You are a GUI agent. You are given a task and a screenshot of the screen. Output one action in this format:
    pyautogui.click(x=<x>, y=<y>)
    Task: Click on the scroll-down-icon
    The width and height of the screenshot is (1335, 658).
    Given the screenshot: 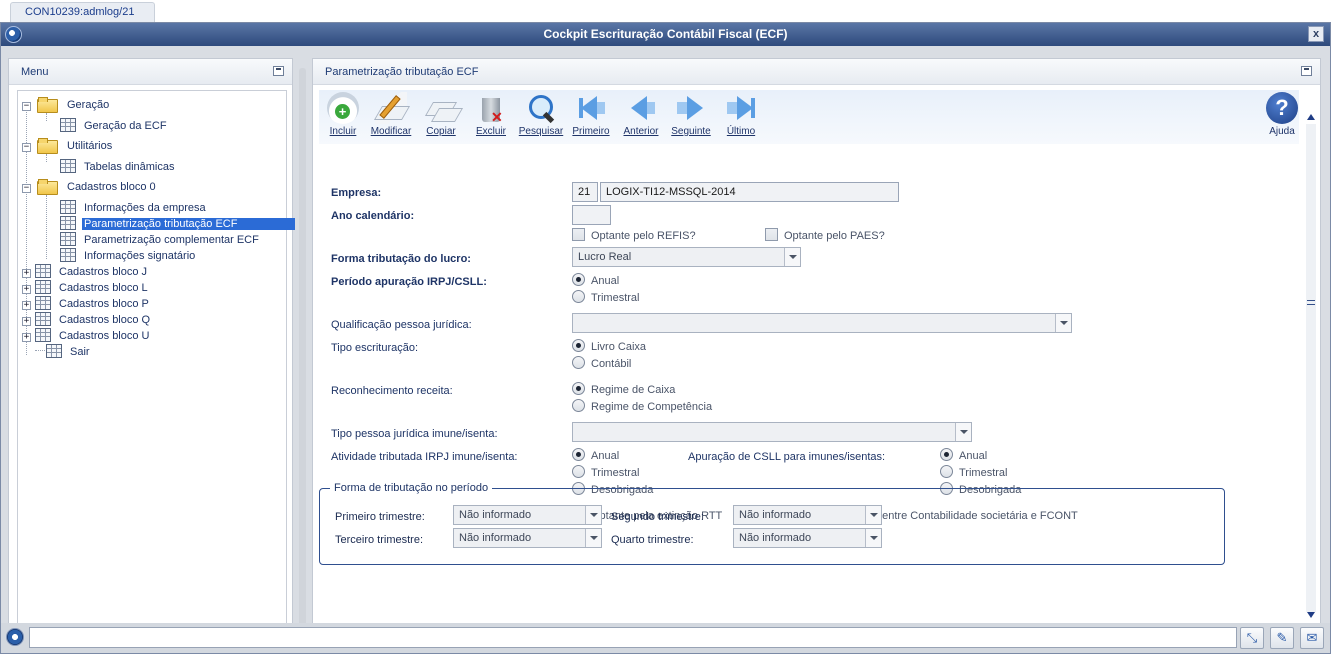 What is the action you would take?
    pyautogui.click(x=1311, y=615)
    